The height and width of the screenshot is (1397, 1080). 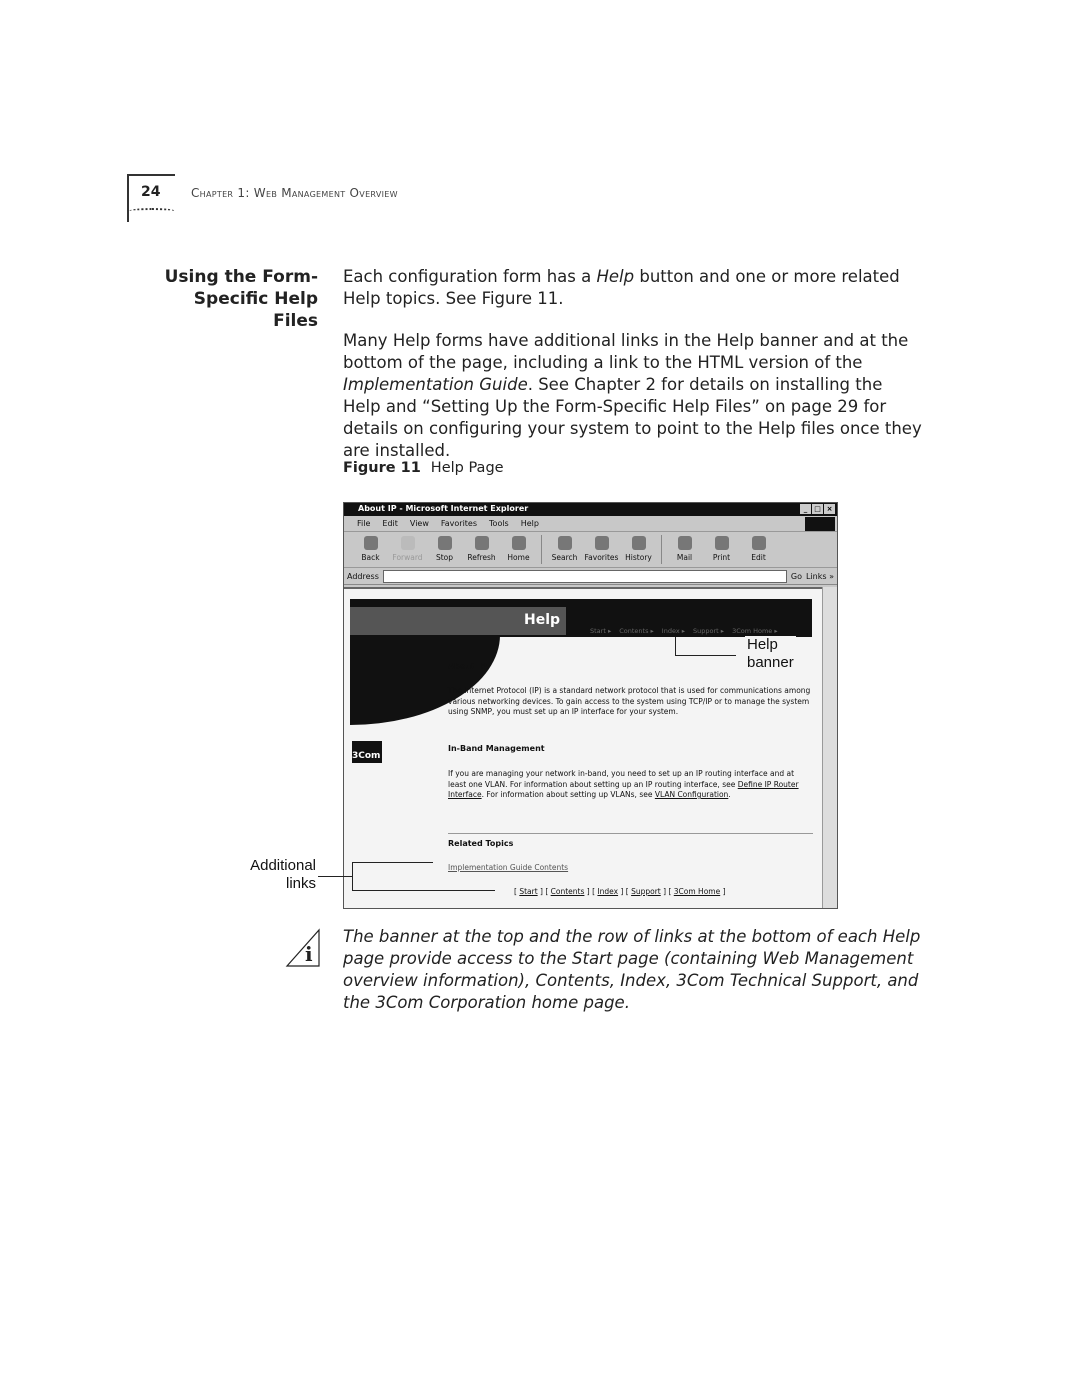 I want to click on search-button: Search, so click(x=564, y=549).